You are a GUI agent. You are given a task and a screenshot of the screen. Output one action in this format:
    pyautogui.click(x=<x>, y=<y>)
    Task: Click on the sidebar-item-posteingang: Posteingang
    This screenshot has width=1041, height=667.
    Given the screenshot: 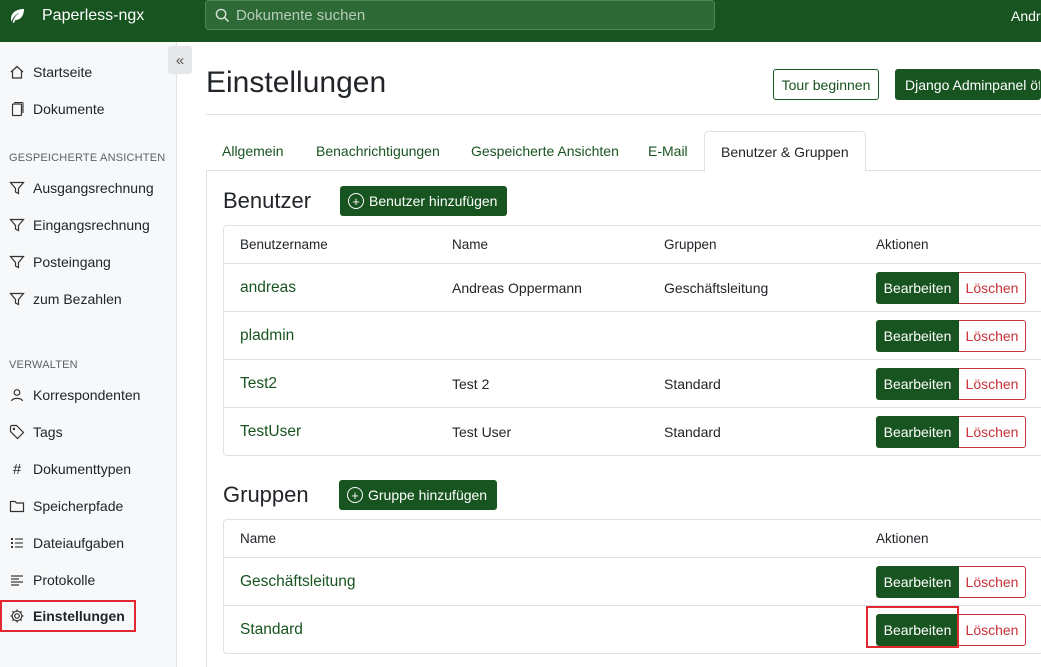 What is the action you would take?
    pyautogui.click(x=55, y=262)
    